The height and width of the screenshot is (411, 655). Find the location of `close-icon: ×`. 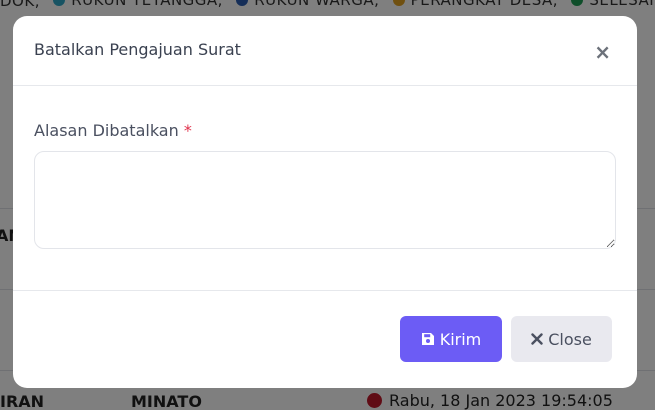

close-icon: × is located at coordinates (602, 52).